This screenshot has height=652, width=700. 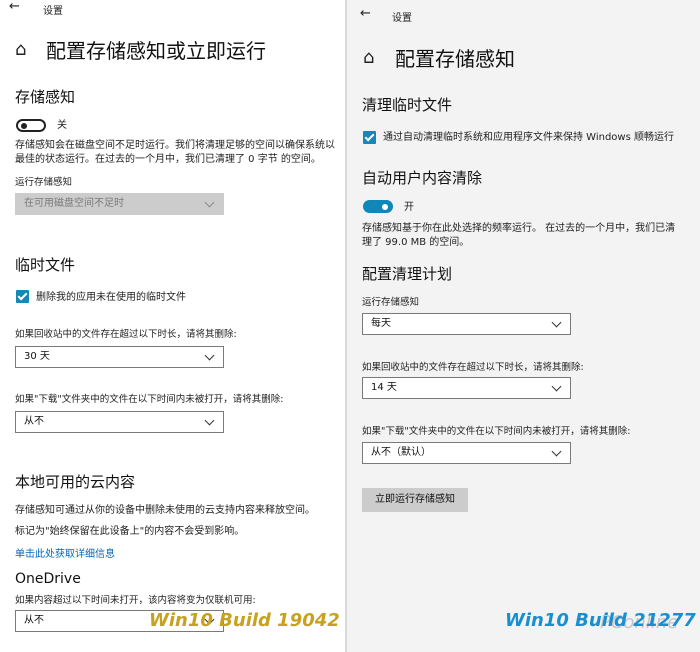 I want to click on run-now-button: 立即运行存储感知, so click(x=415, y=500).